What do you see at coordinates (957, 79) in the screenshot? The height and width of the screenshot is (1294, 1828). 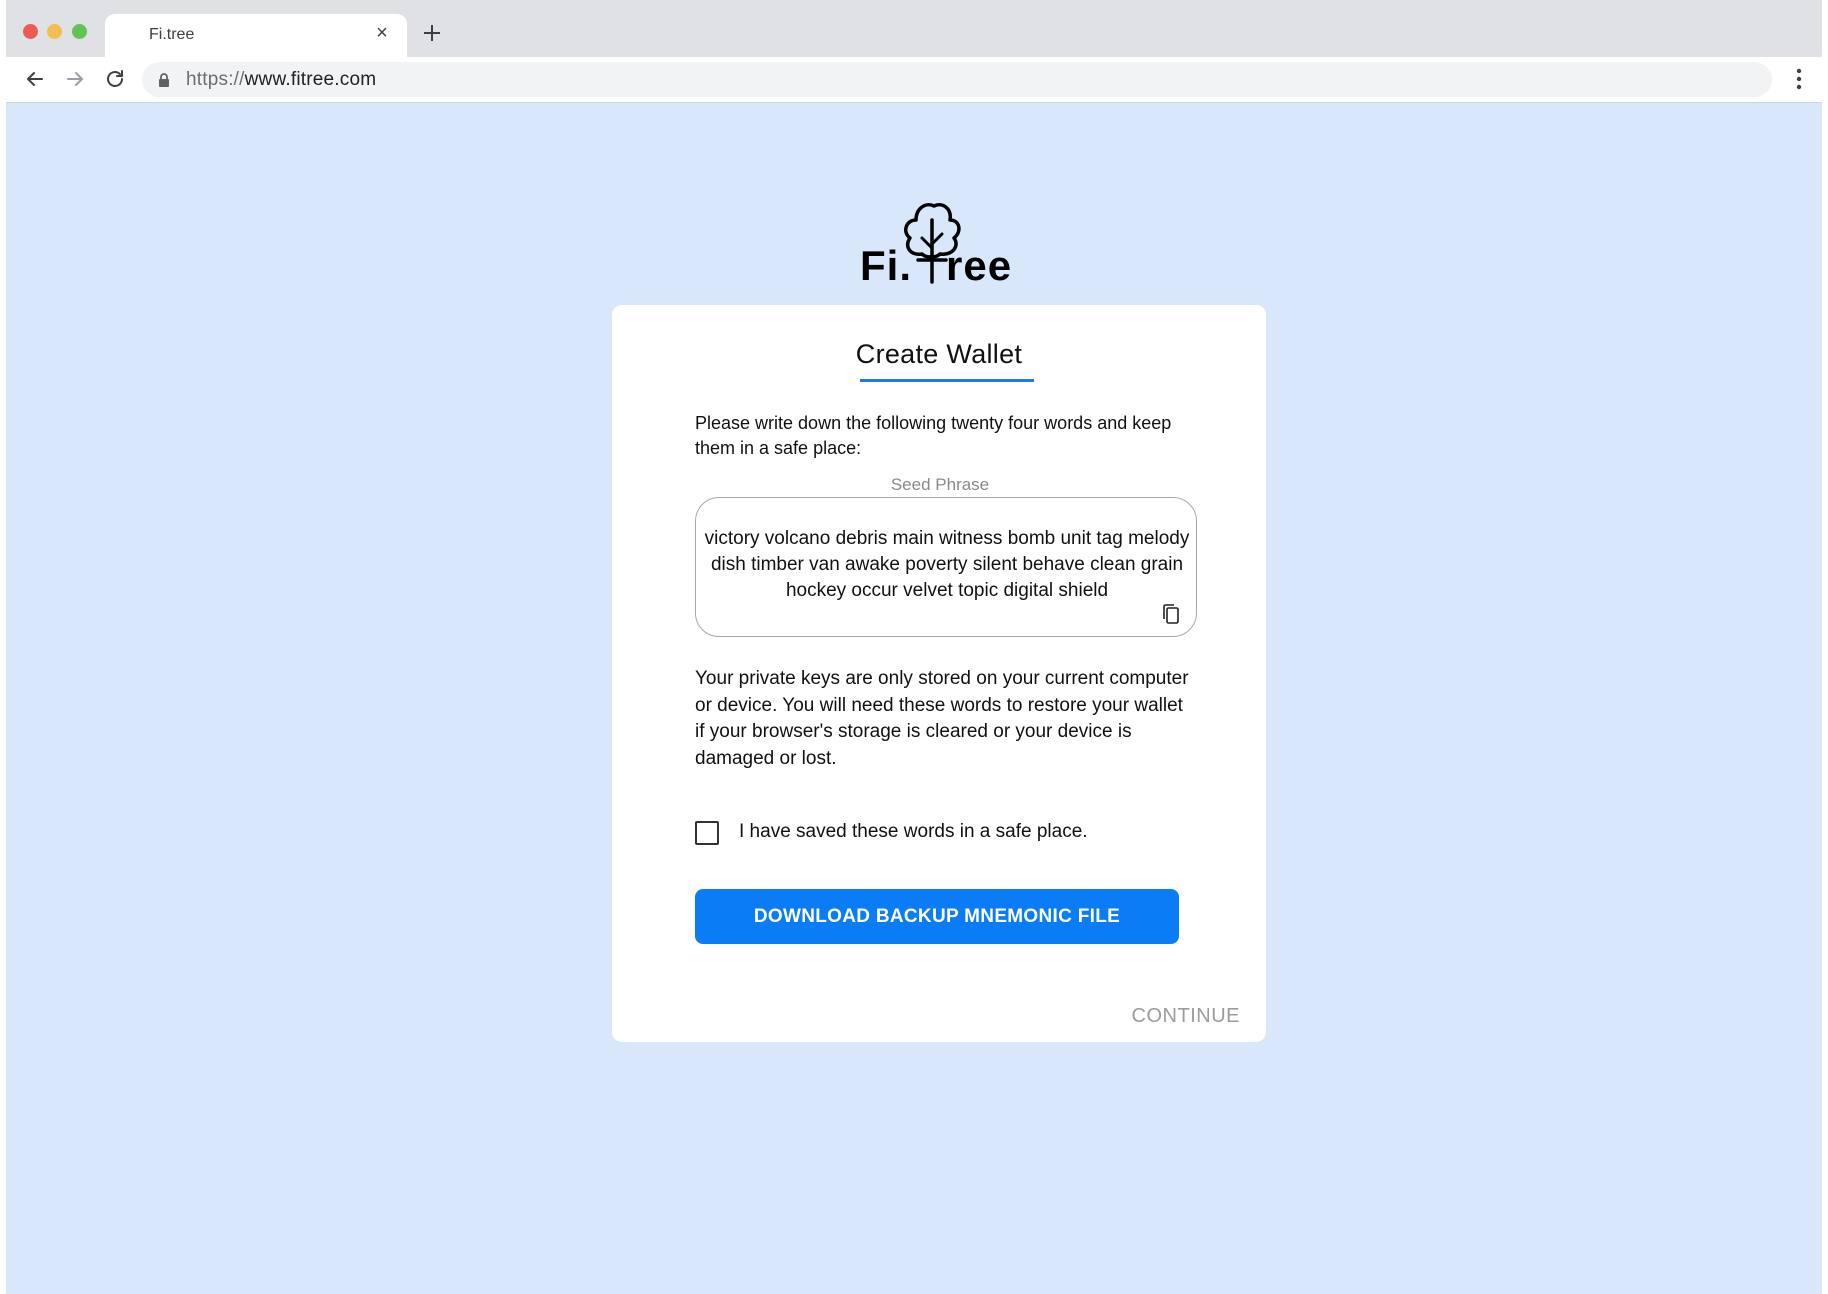 I see `address-bar: https://www.fitree.com` at bounding box center [957, 79].